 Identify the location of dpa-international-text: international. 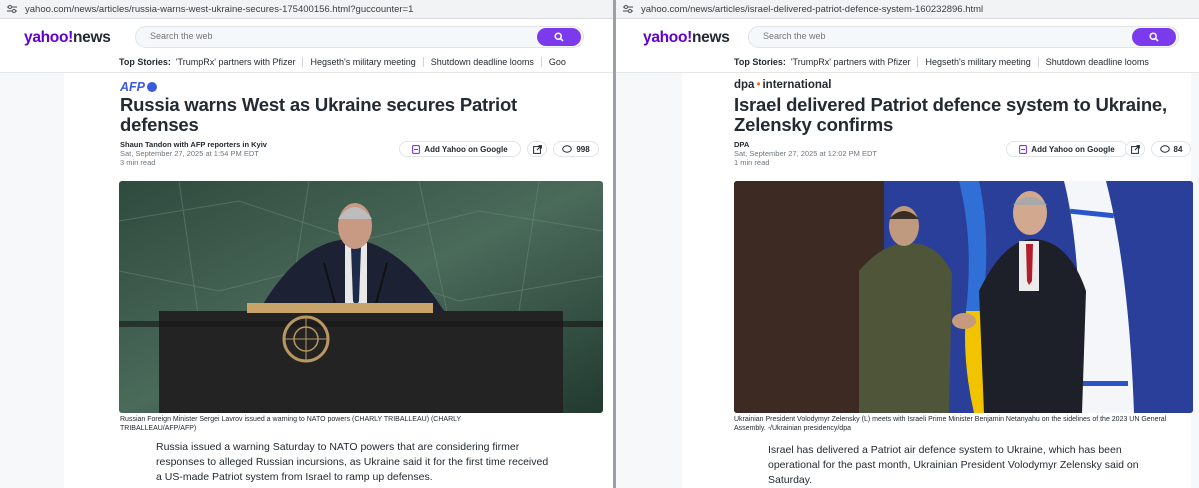
(797, 85).